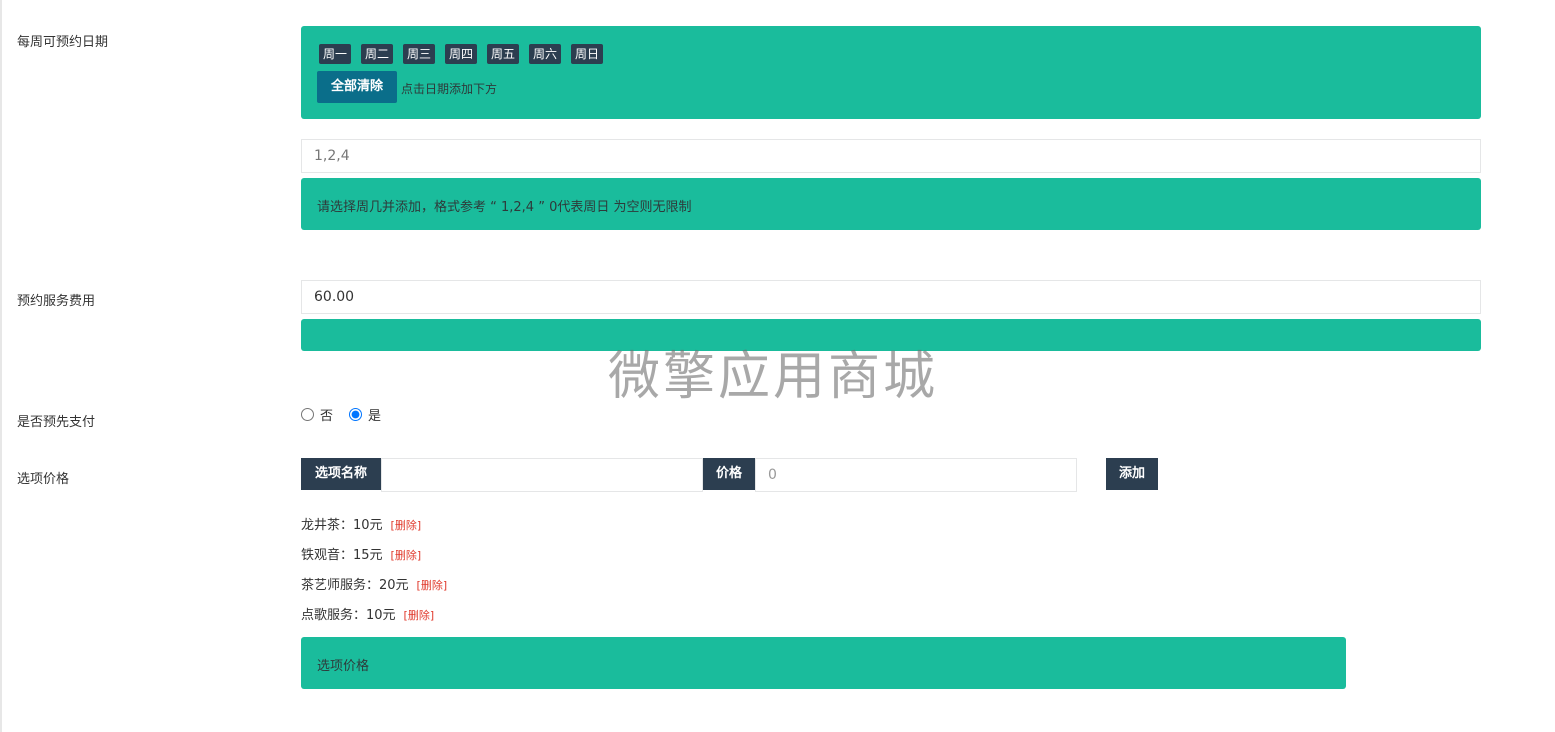  What do you see at coordinates (355, 585) in the screenshot?
I see `option-item-text: 茶艺师服务：20元` at bounding box center [355, 585].